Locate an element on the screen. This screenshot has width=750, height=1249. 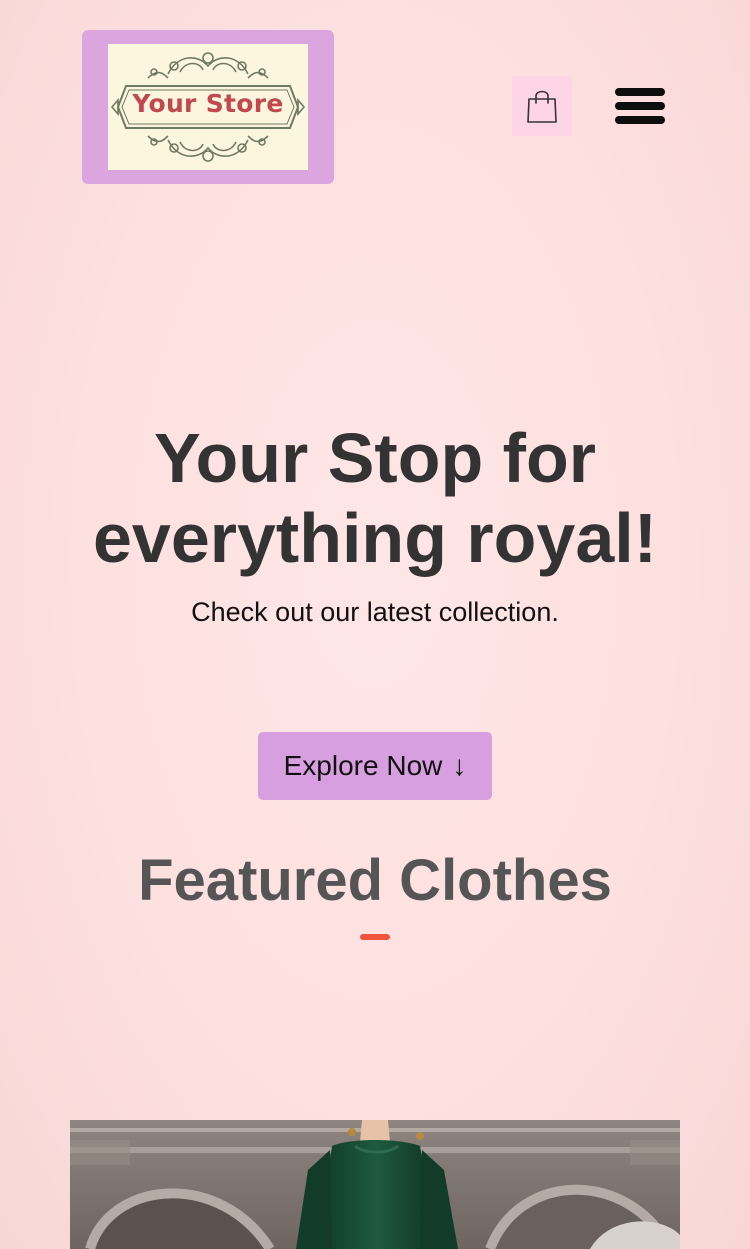
product-photo is located at coordinates (375, 1184).